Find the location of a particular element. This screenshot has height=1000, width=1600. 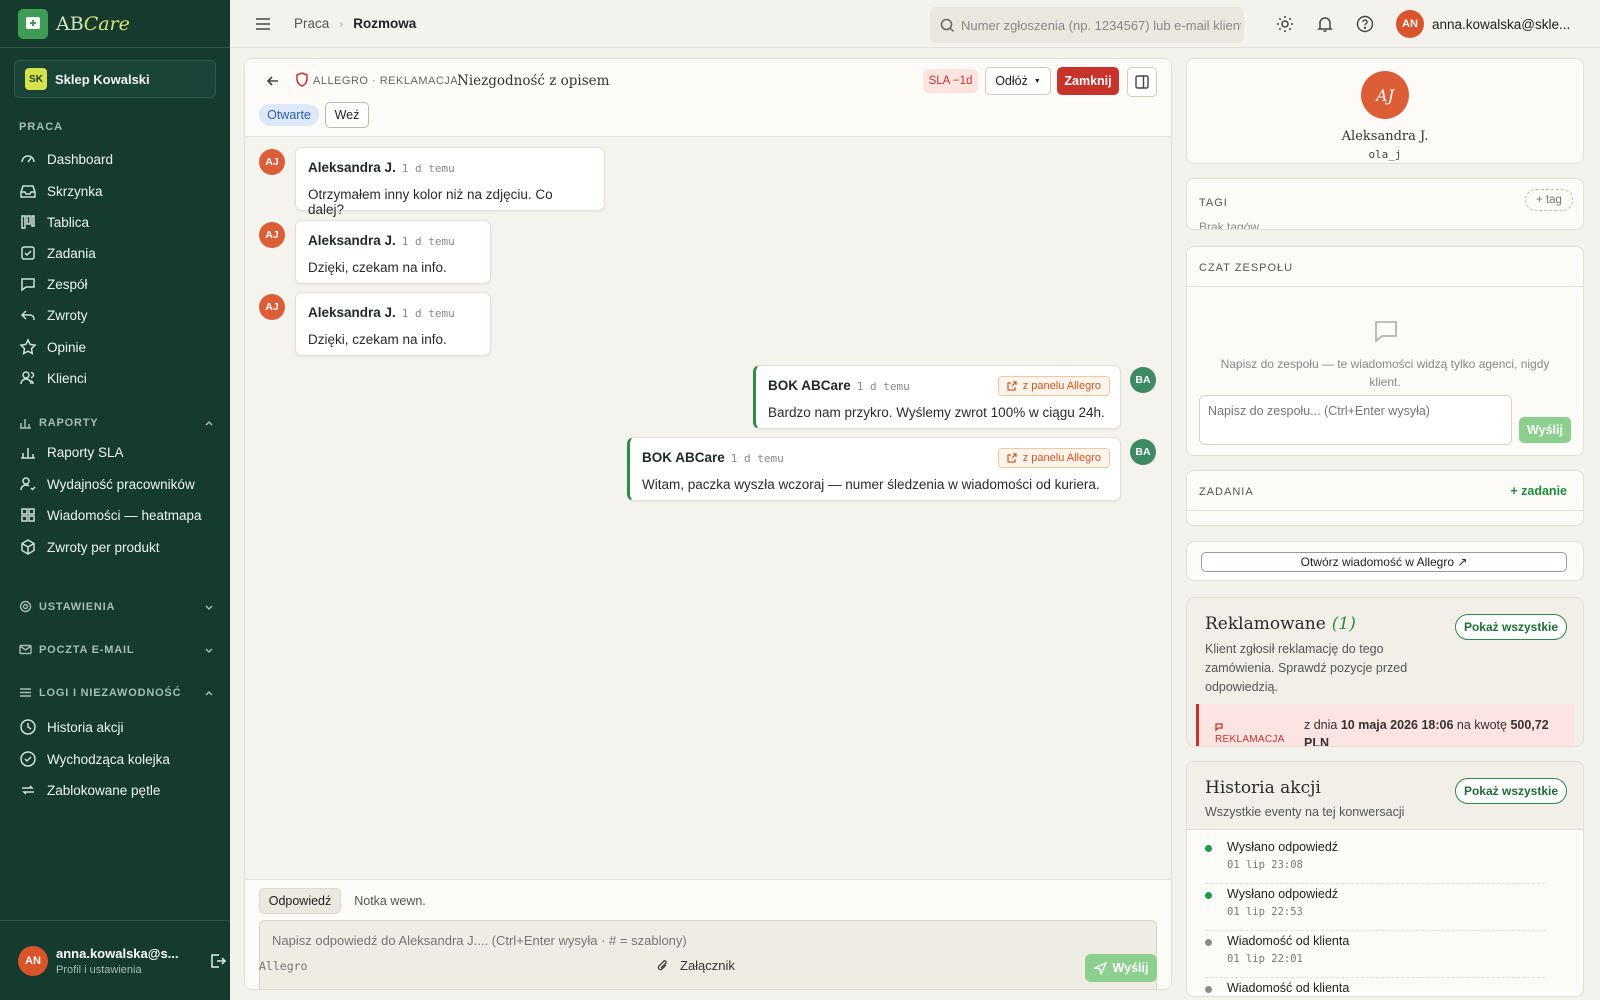

sidebar-item-sla-reports: Raporty SLA is located at coordinates (71, 452).